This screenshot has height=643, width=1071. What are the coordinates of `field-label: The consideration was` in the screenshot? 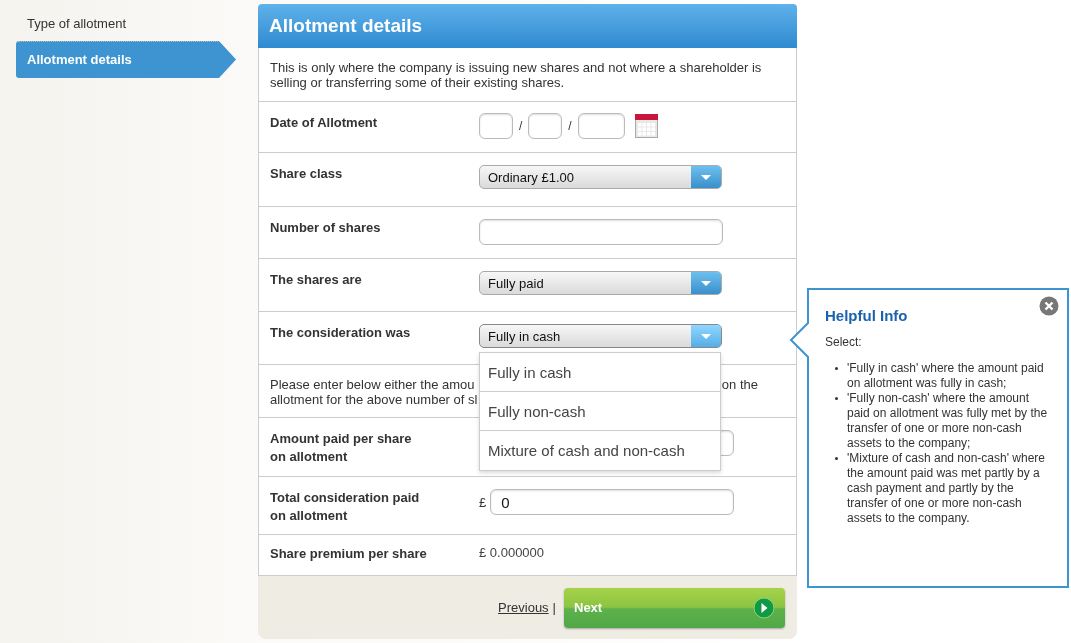 It's located at (341, 333).